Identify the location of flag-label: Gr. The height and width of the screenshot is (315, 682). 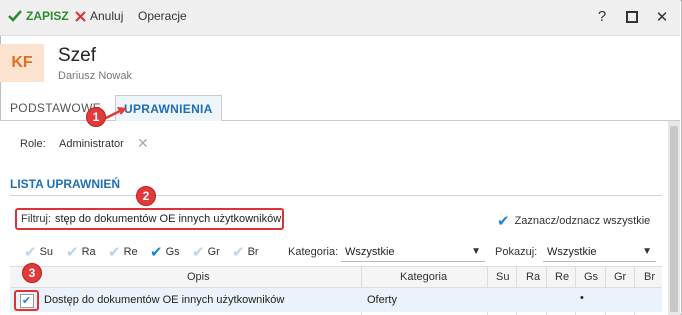
(213, 252).